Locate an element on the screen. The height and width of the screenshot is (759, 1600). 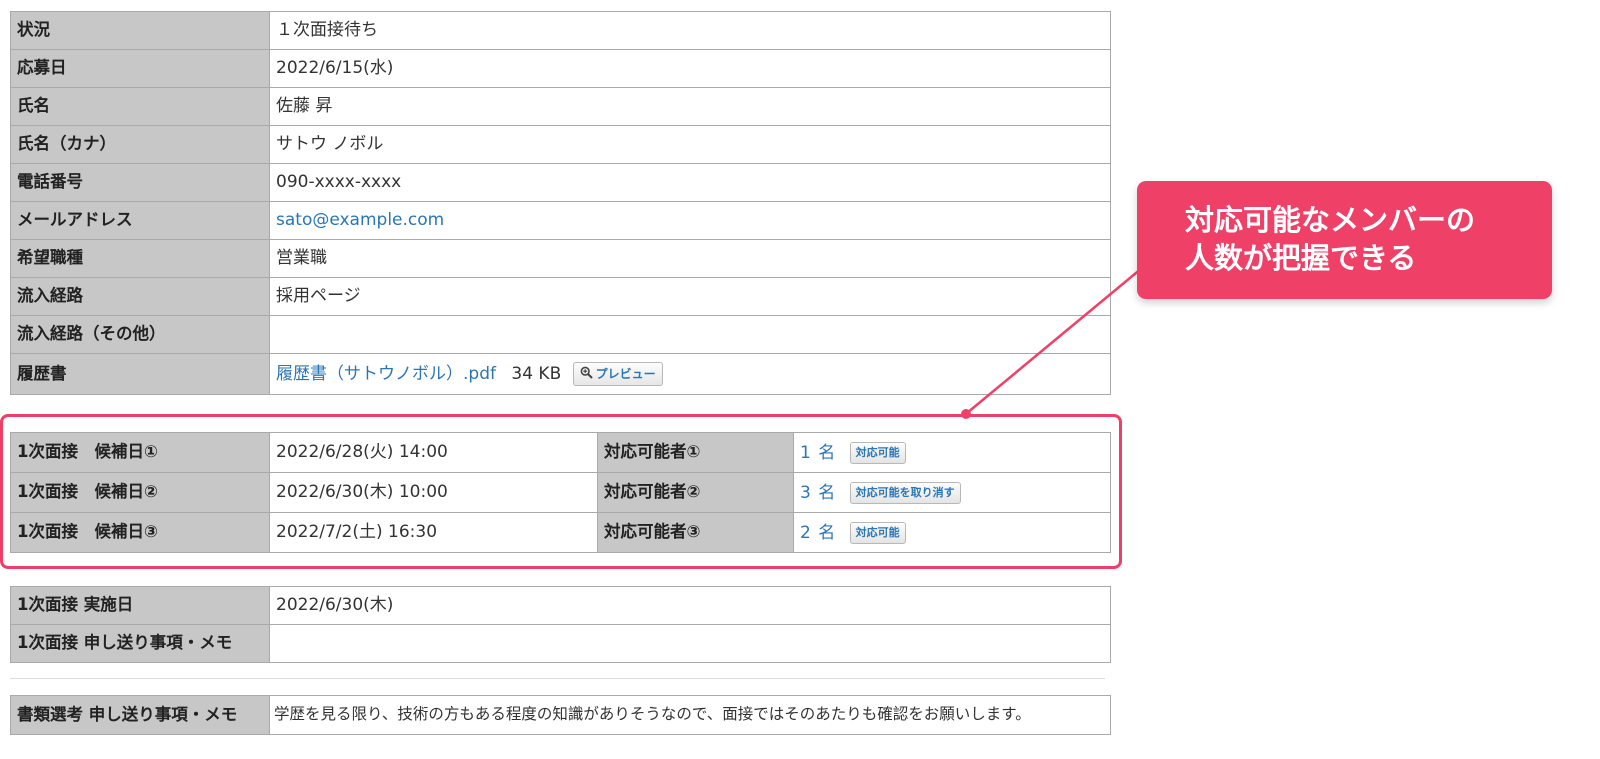
candidate-date-value: 2022/6/28(火) 14:00 is located at coordinates (433, 452).